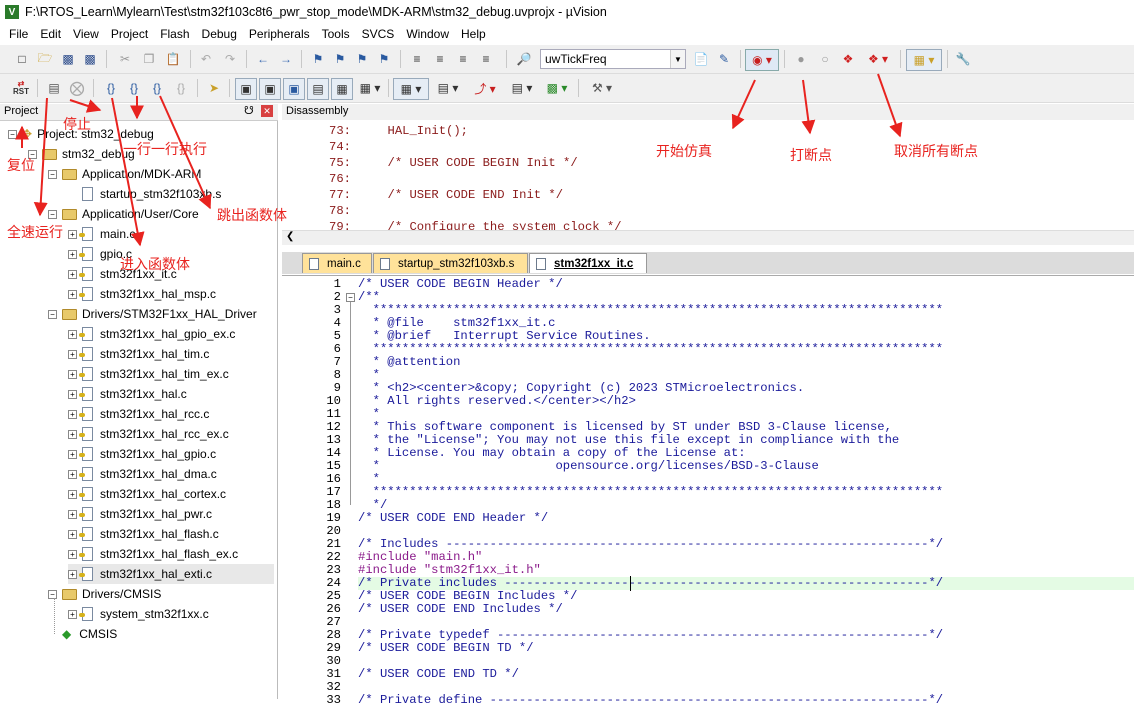 Image resolution: width=1134 pixels, height=707 pixels. Describe the element at coordinates (267, 111) in the screenshot. I see `close-icon: ✕` at that location.